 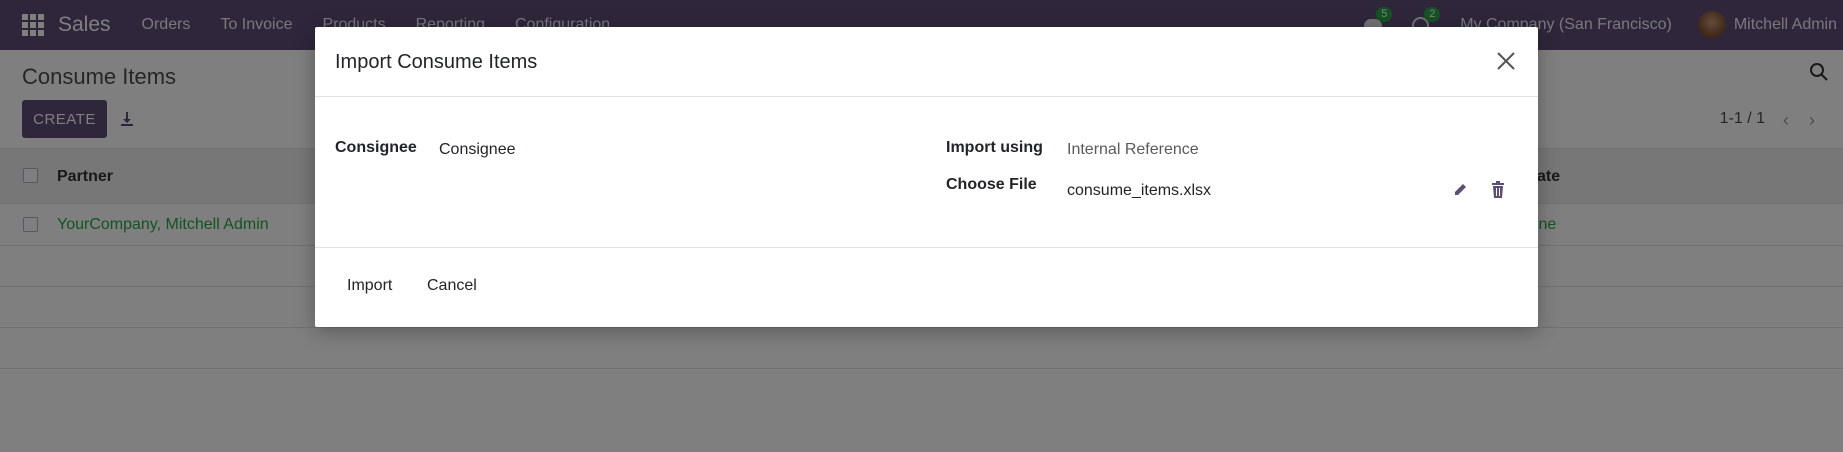 What do you see at coordinates (452, 286) in the screenshot?
I see `cancel-button: Cancel` at bounding box center [452, 286].